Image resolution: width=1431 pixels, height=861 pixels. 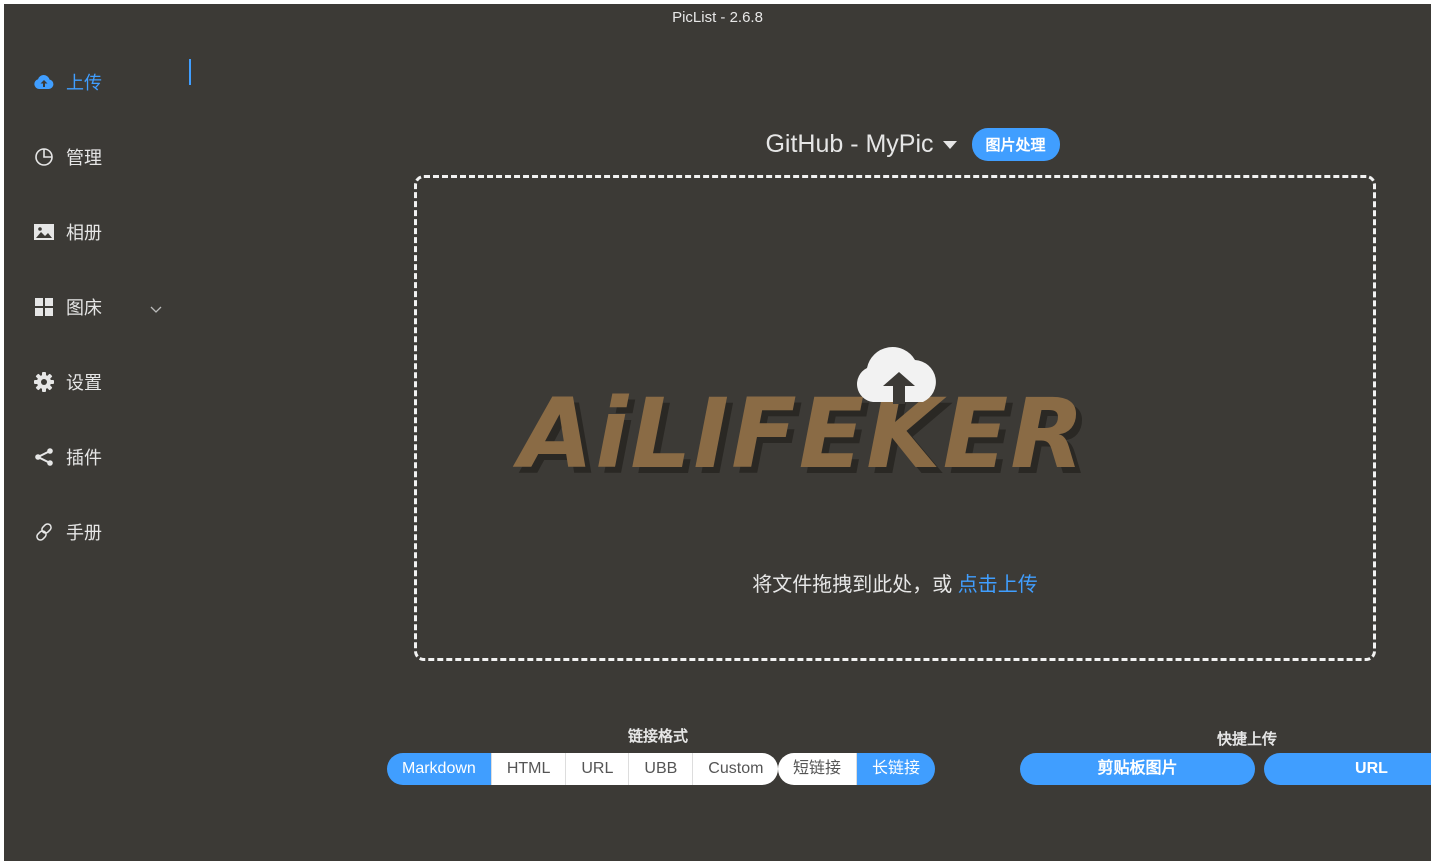 What do you see at coordinates (44, 532) in the screenshot?
I see `link-icon` at bounding box center [44, 532].